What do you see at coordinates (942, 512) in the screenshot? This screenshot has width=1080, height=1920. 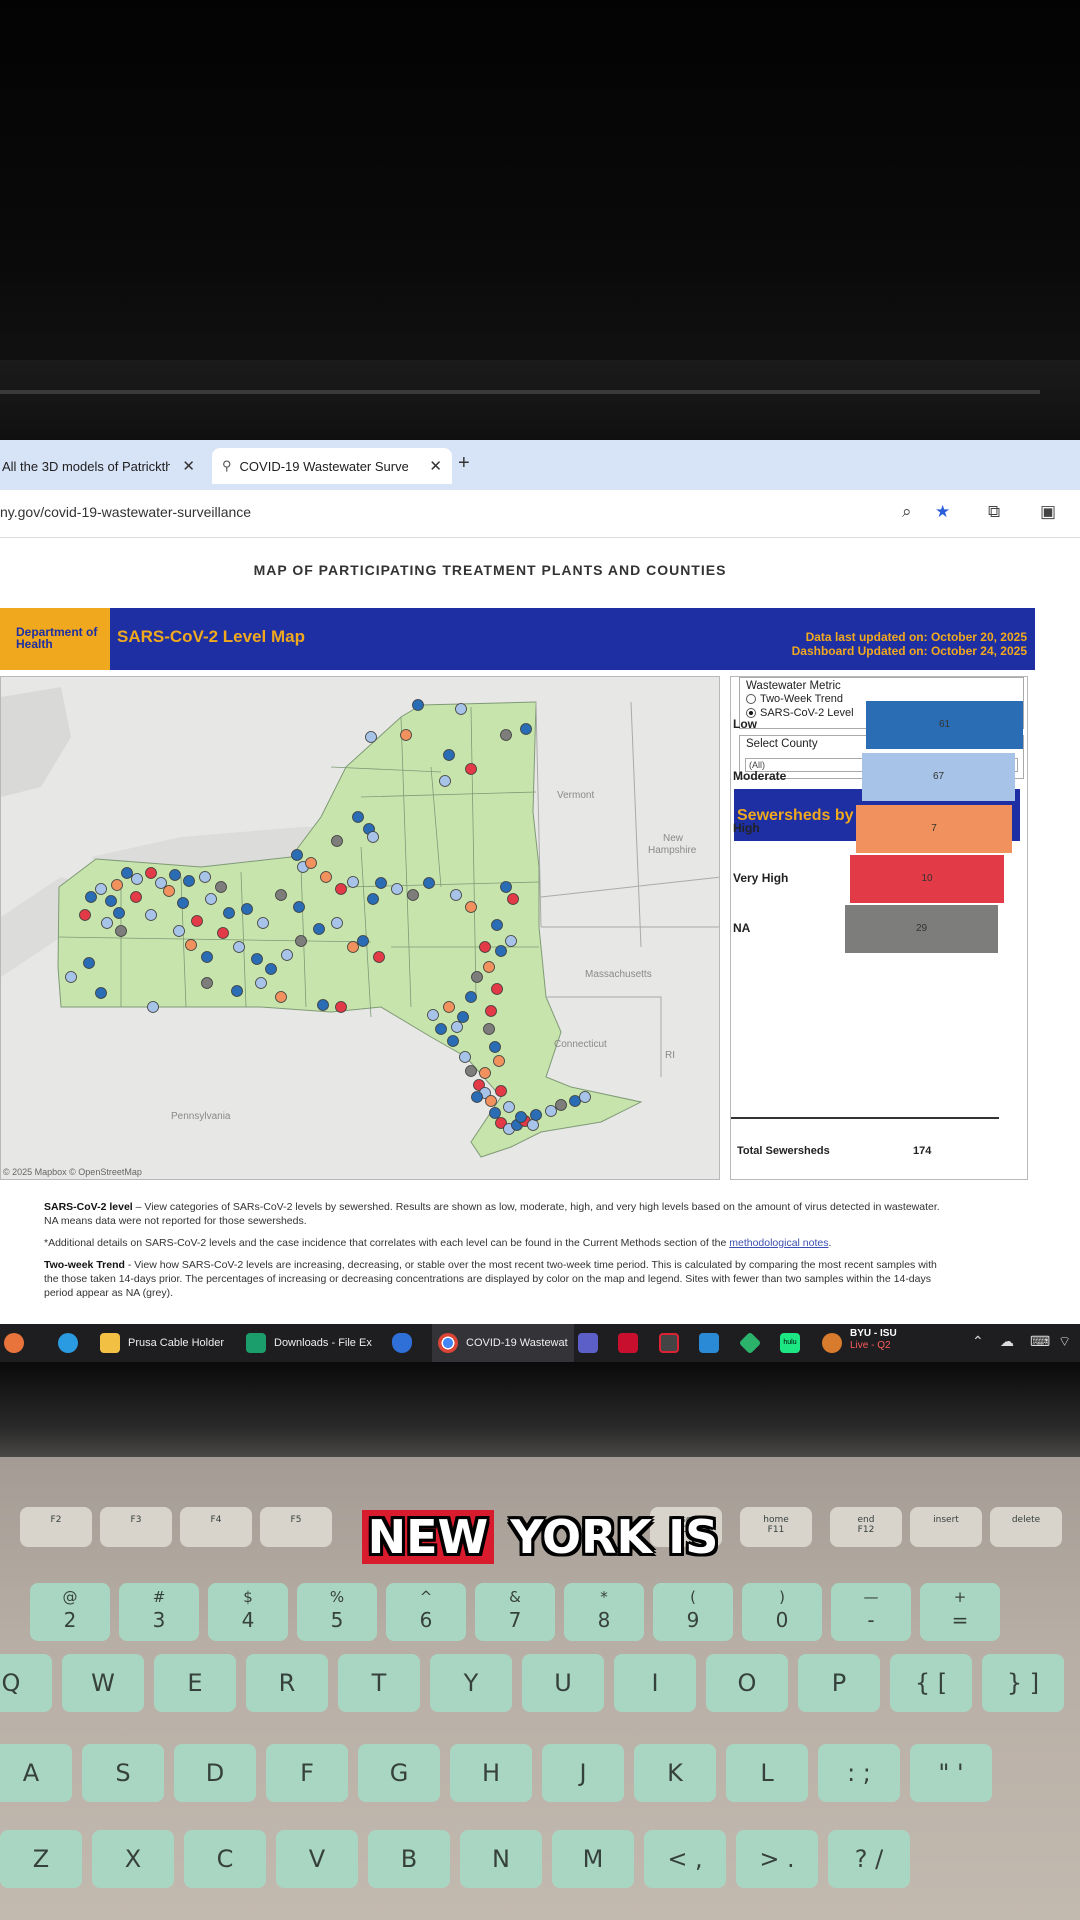 I see `bookmark-star-icon: ★` at bounding box center [942, 512].